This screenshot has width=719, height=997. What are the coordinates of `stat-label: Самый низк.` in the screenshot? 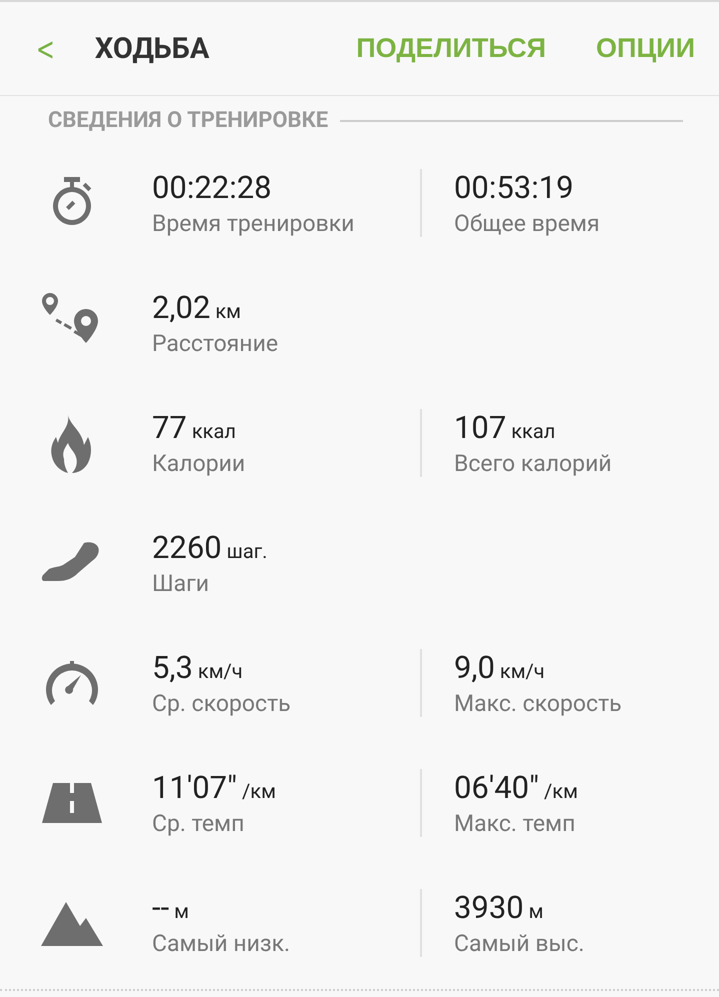 It's located at (221, 943).